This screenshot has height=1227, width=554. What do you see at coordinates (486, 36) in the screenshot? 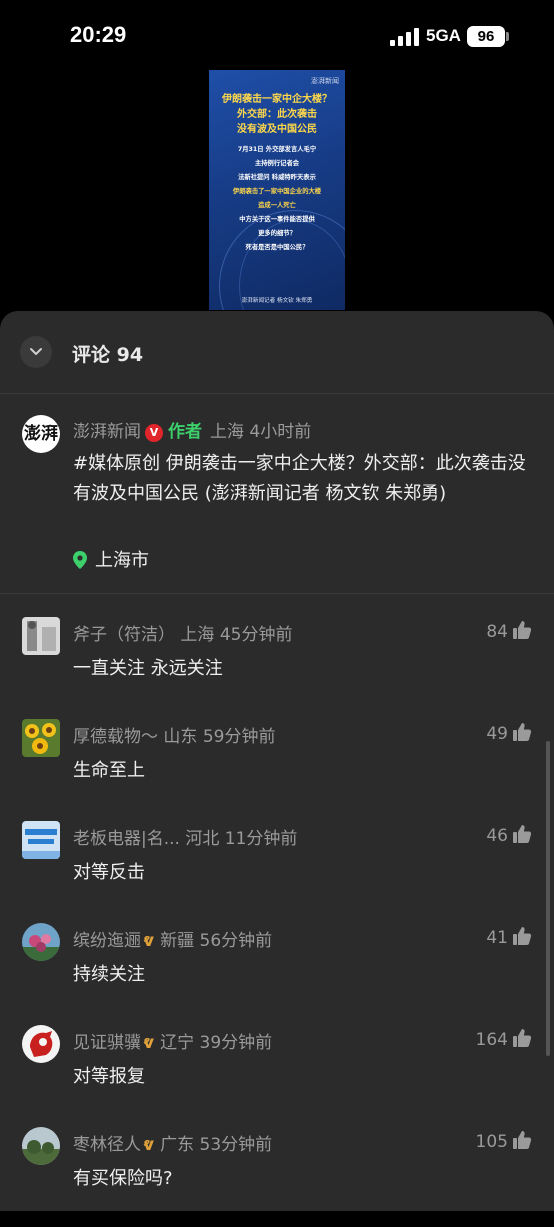
I see `battery-icon: 96` at bounding box center [486, 36].